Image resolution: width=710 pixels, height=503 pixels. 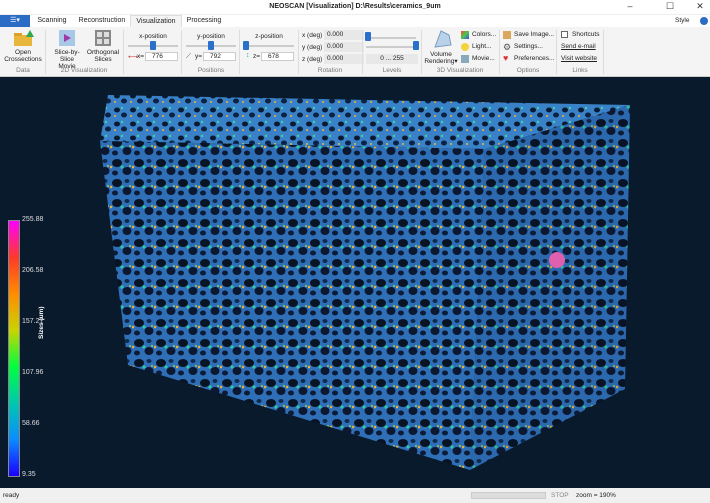 I want to click on group-label-2d: 2D Visualization, so click(x=84, y=70).